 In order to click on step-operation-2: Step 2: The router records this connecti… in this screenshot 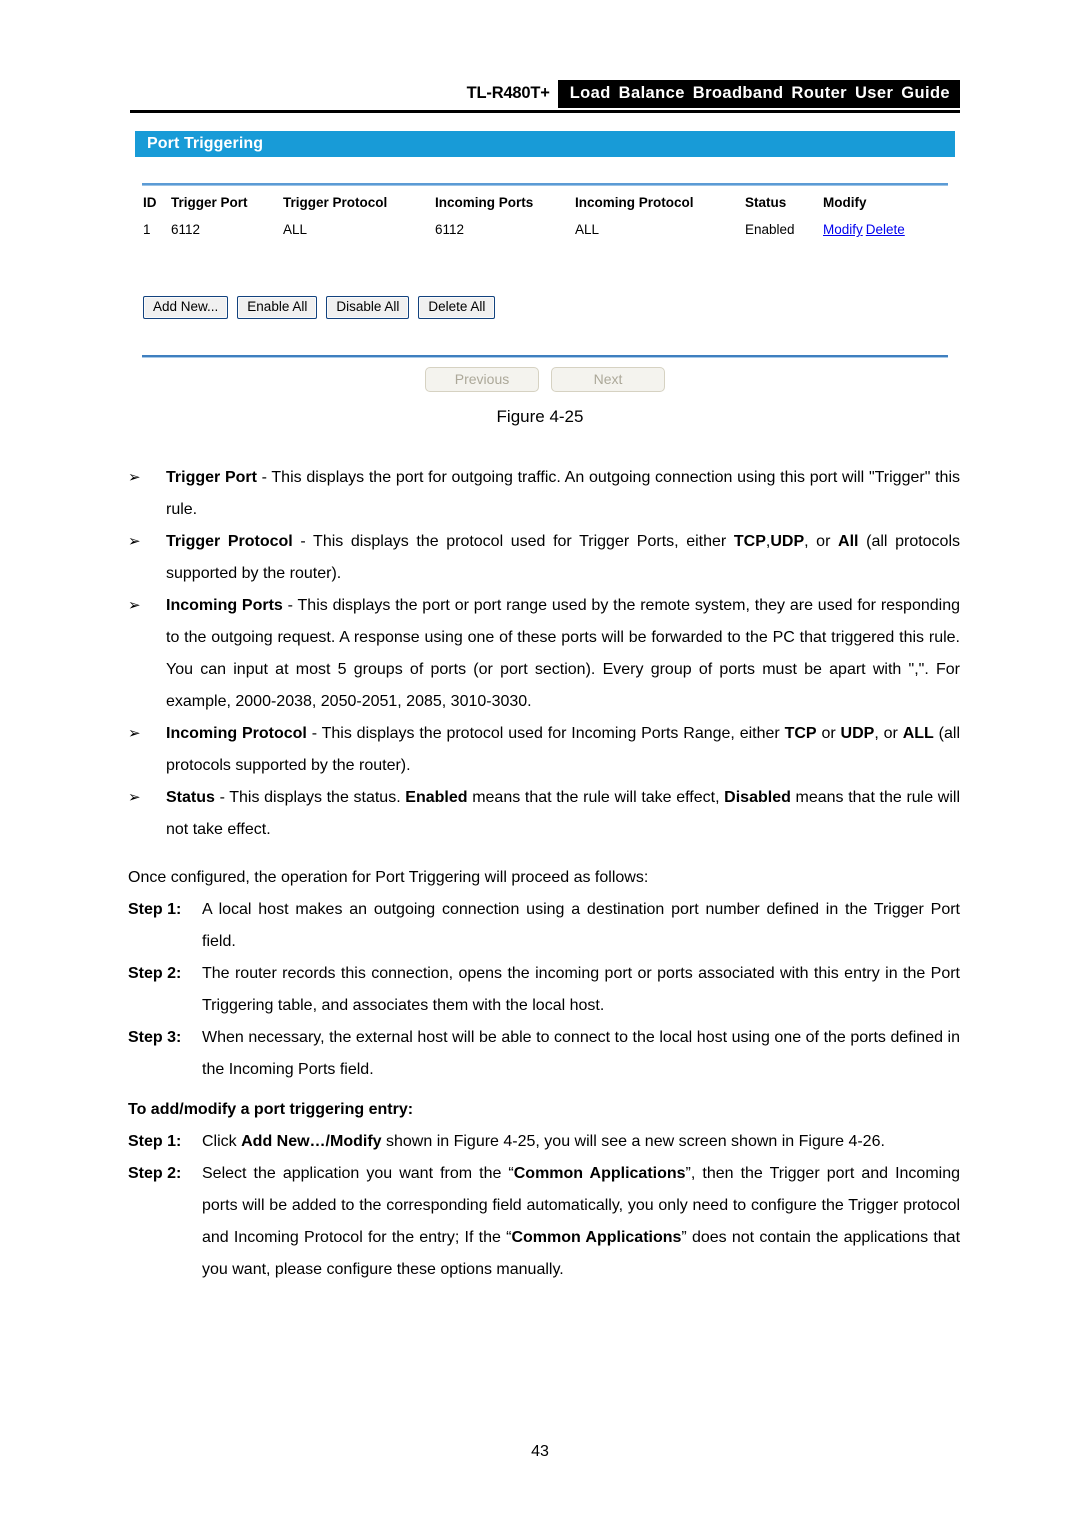, I will do `click(544, 990)`.